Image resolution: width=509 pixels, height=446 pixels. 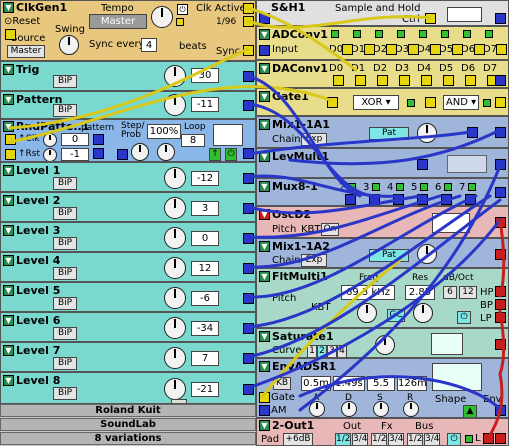 What do you see at coordinates (330, 229) in the screenshot?
I see `on-button: On` at bounding box center [330, 229].